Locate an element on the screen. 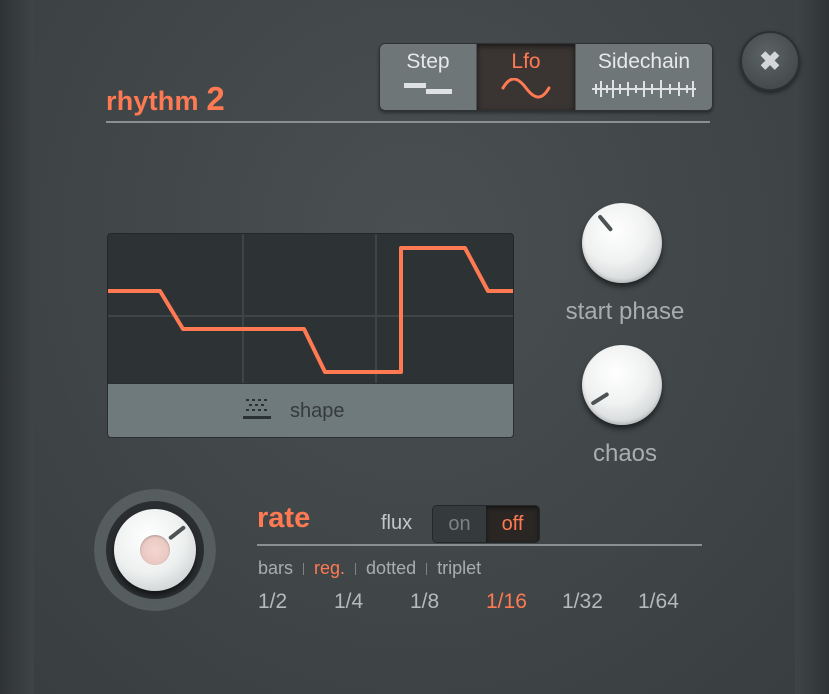 This screenshot has height=694, width=829. rate-divider is located at coordinates (479, 545).